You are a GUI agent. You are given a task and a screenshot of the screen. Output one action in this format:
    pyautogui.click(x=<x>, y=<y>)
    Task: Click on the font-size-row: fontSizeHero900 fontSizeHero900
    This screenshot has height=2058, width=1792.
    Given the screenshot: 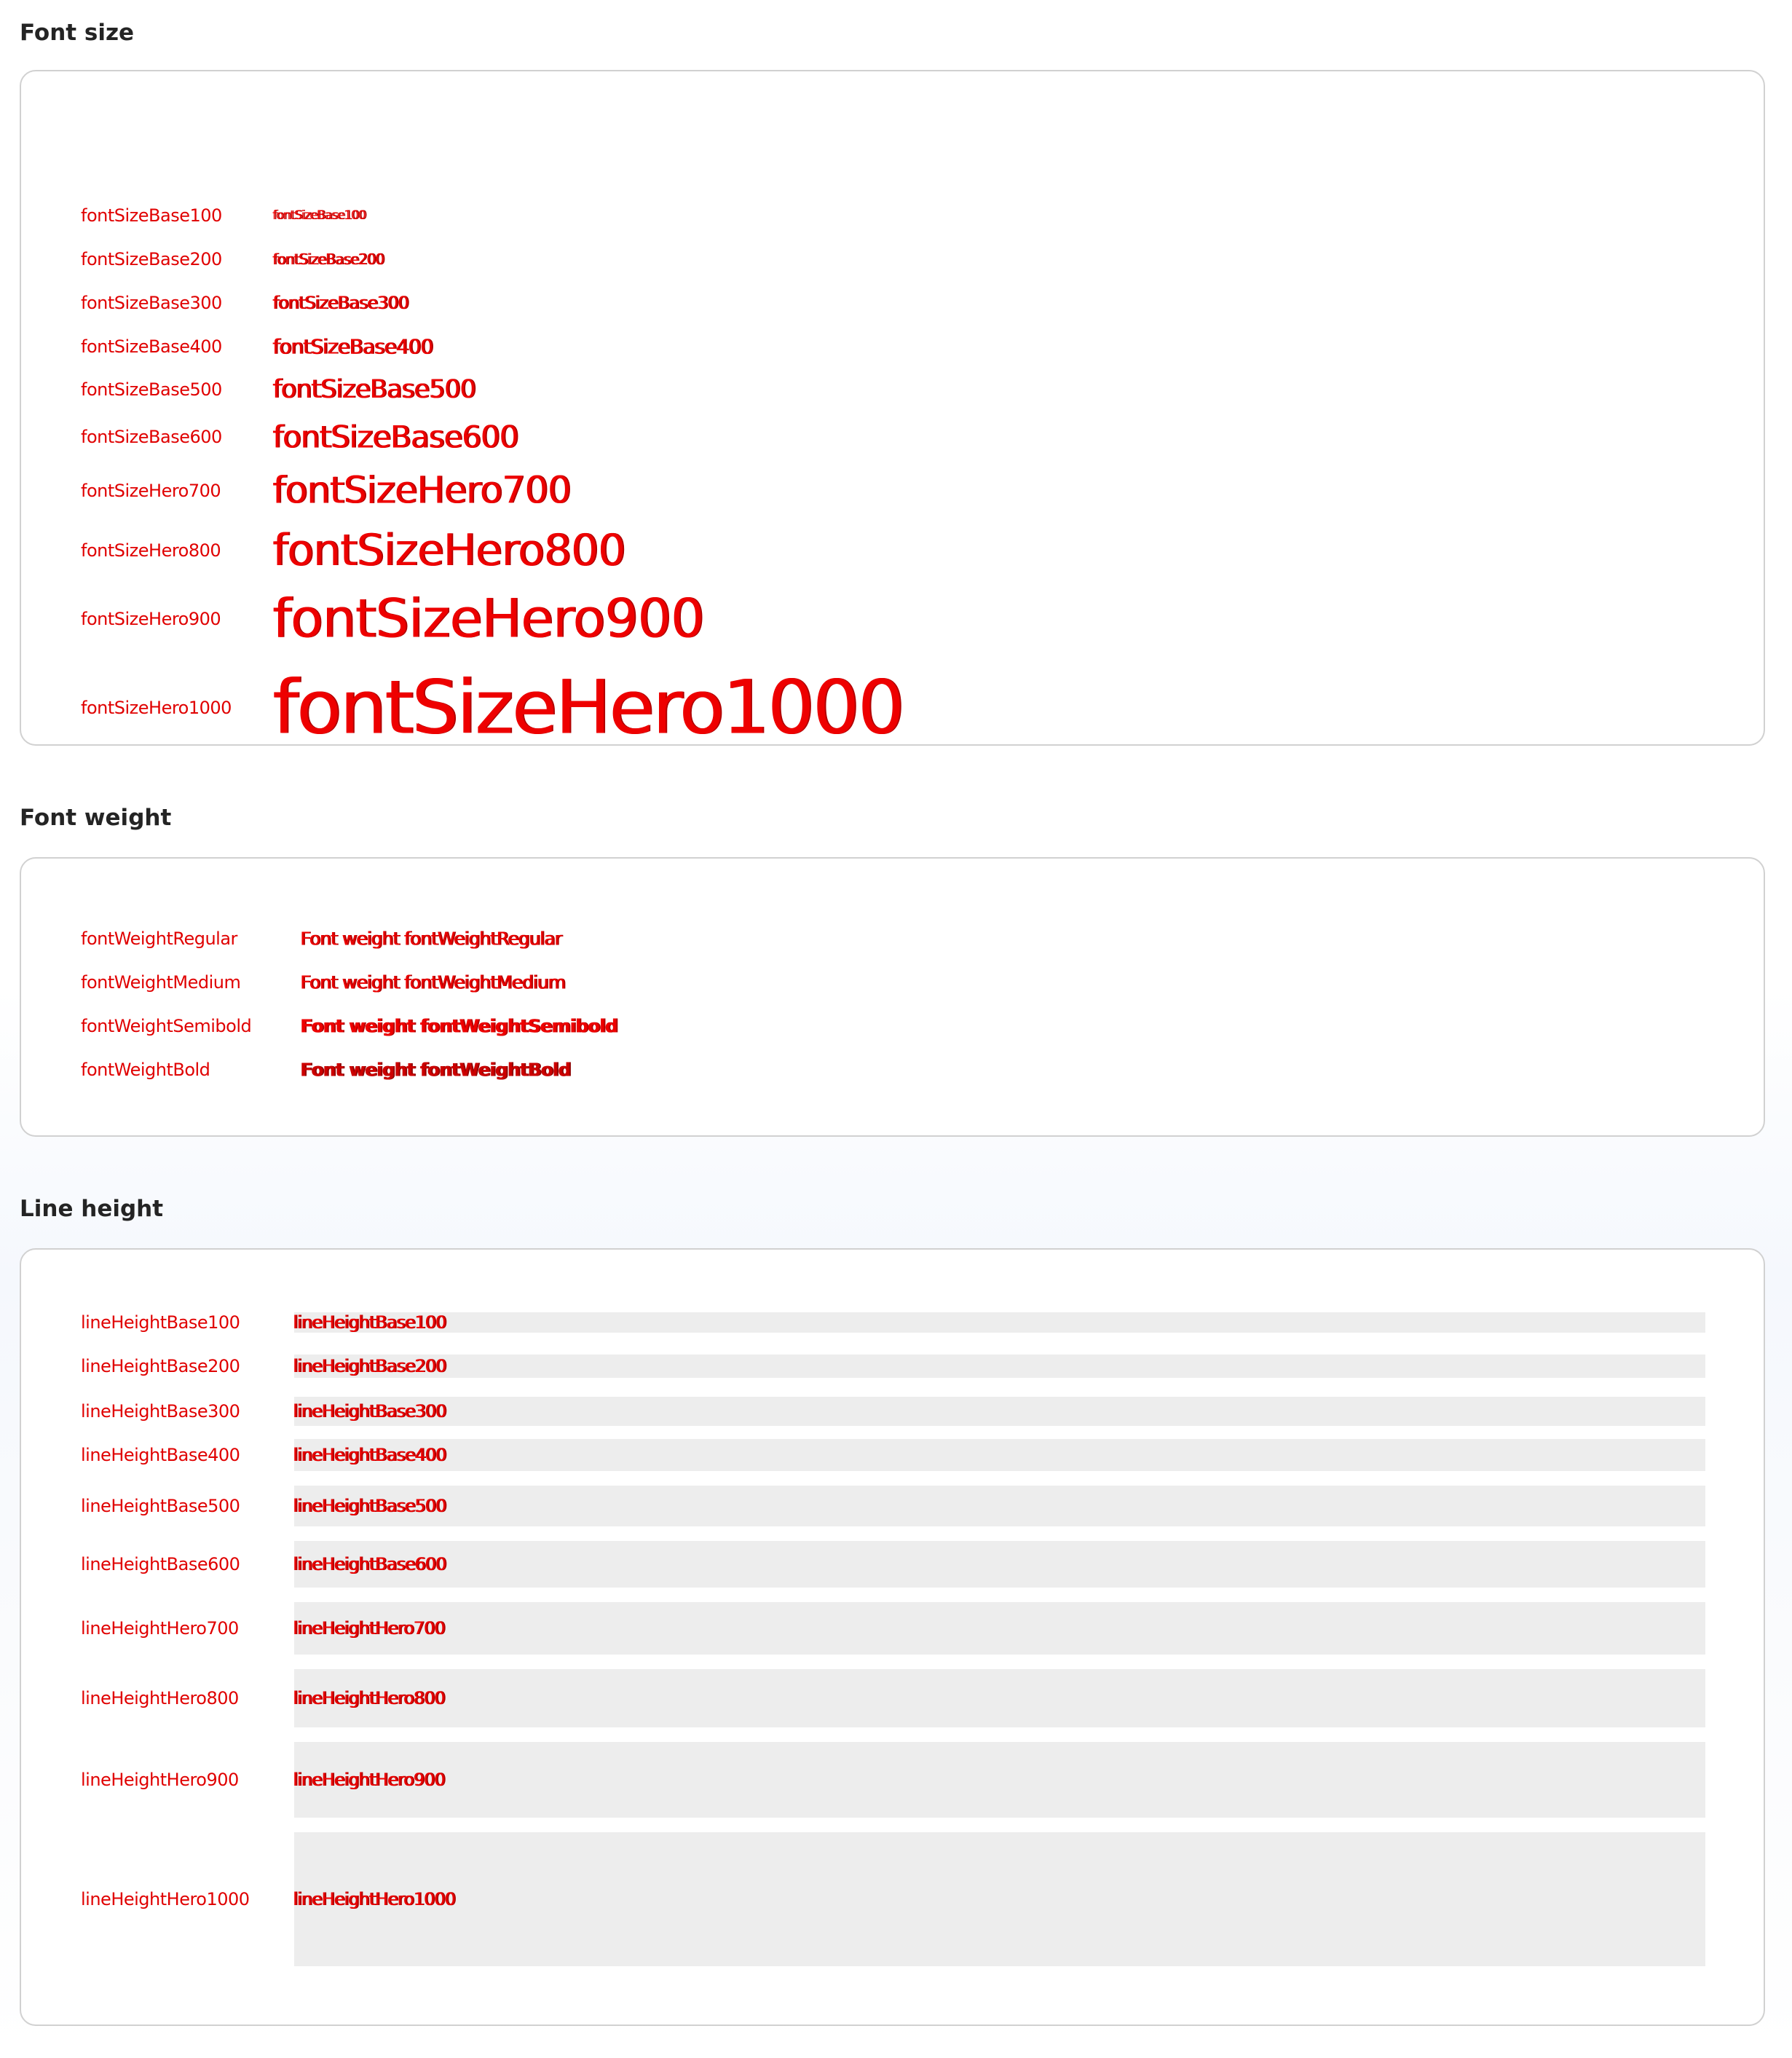 What is the action you would take?
    pyautogui.click(x=892, y=619)
    